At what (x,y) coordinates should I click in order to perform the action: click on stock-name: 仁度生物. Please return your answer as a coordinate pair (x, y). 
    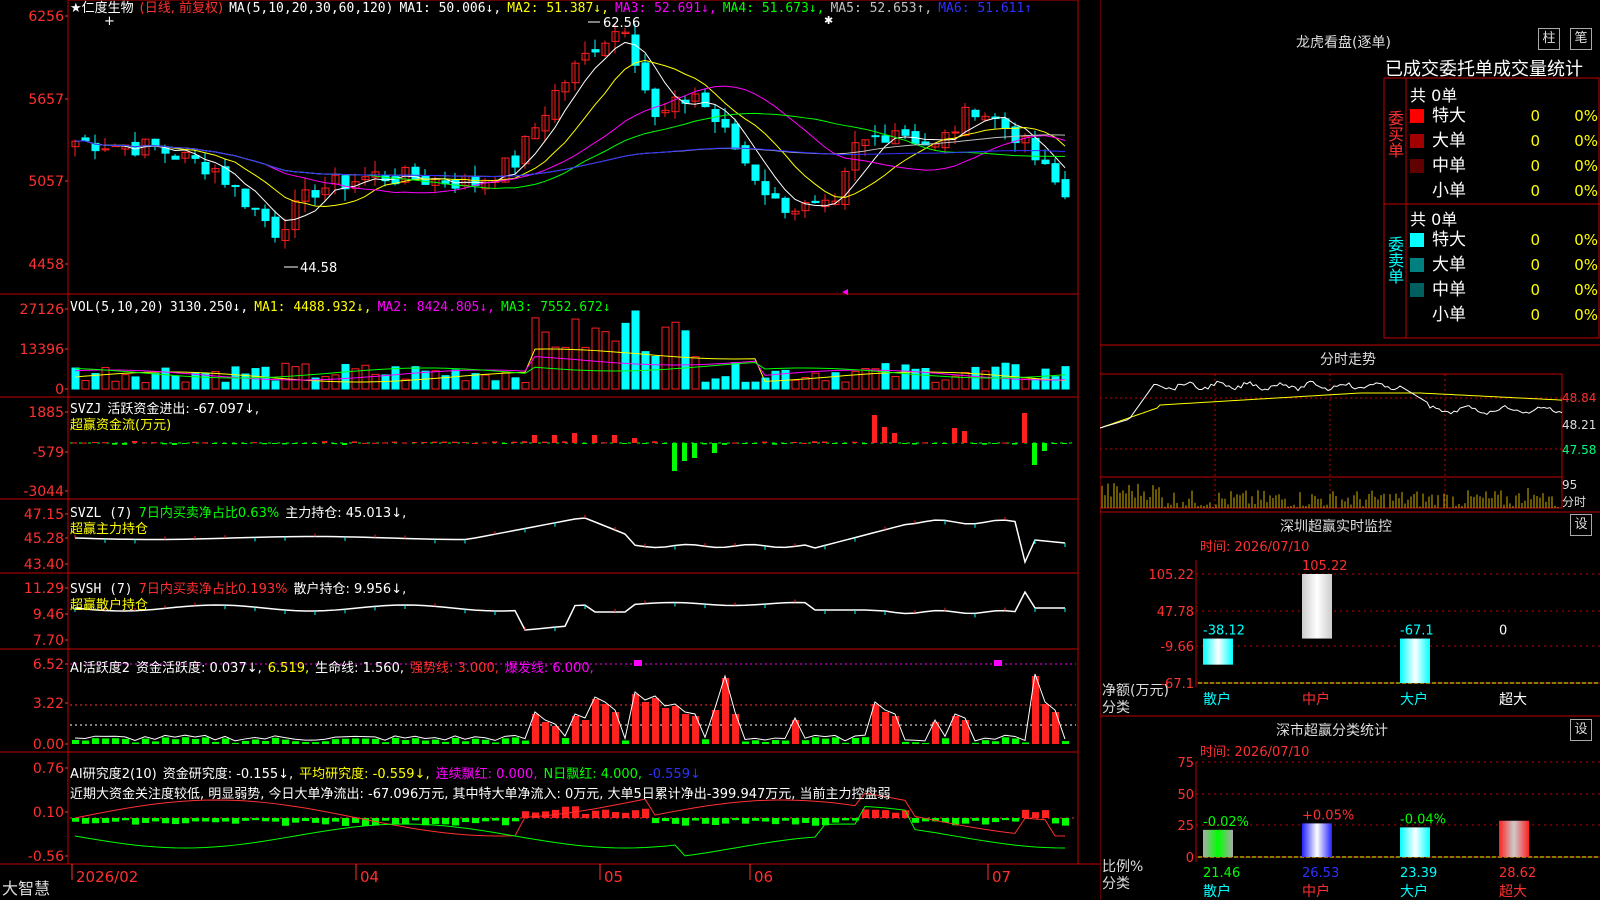
    Looking at the image, I should click on (108, 8).